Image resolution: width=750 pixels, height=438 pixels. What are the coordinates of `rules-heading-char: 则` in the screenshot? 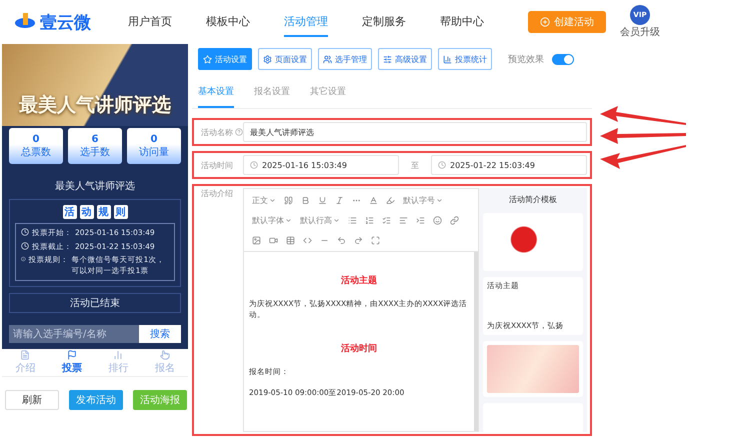 It's located at (121, 212).